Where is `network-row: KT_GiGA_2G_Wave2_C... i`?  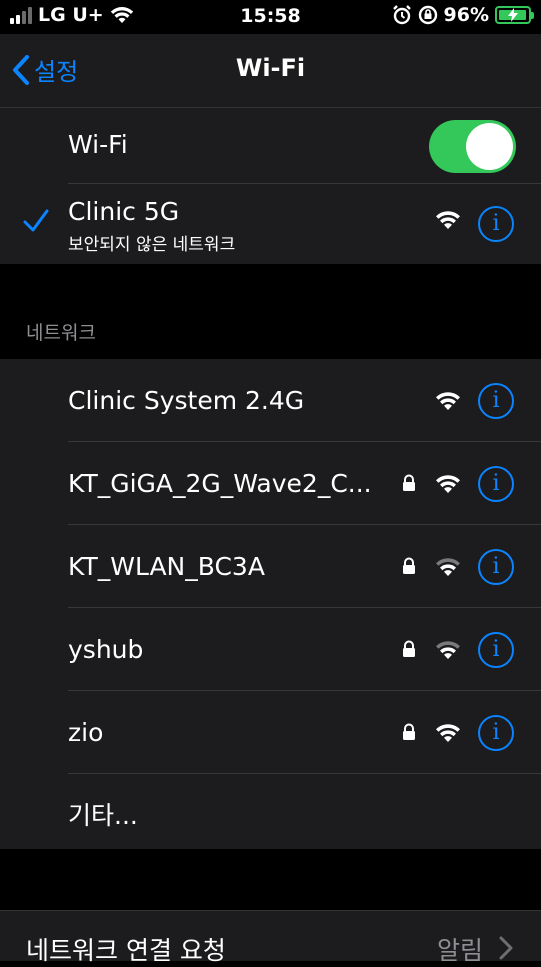
network-row: KT_GiGA_2G_Wave2_C... i is located at coordinates (270, 483).